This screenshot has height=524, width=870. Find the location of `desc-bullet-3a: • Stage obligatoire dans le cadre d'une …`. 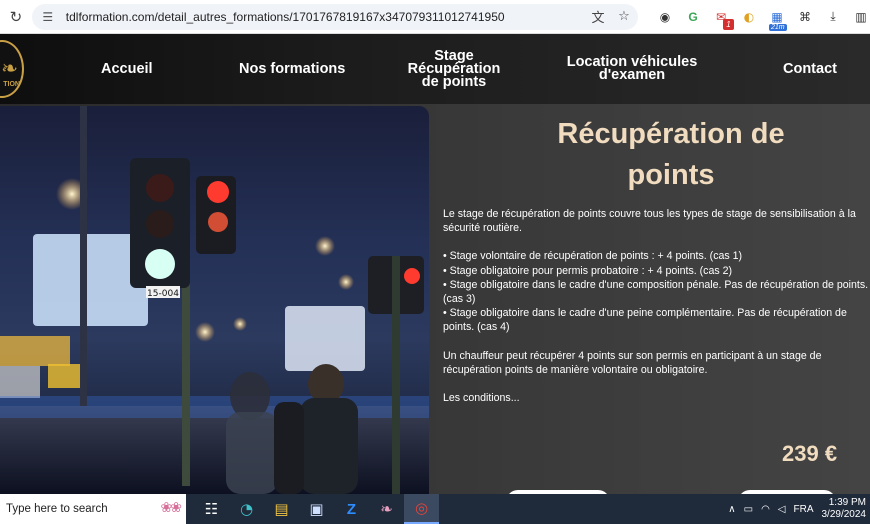

desc-bullet-3a: • Stage obligatoire dans le cadre d'une … is located at coordinates (656, 284).